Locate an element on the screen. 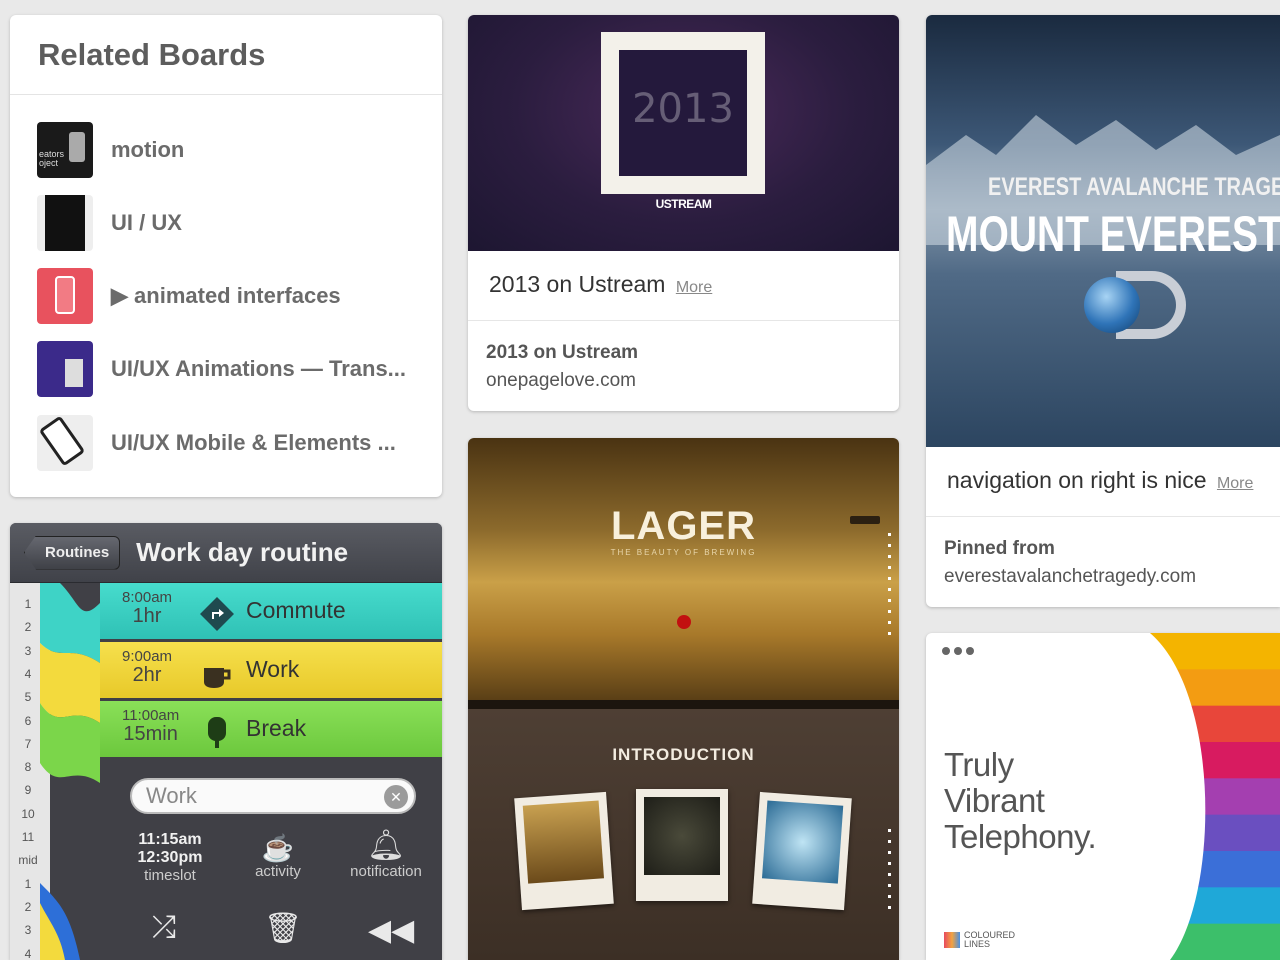 This screenshot has height=960, width=1280. polaroid-water is located at coordinates (802, 851).